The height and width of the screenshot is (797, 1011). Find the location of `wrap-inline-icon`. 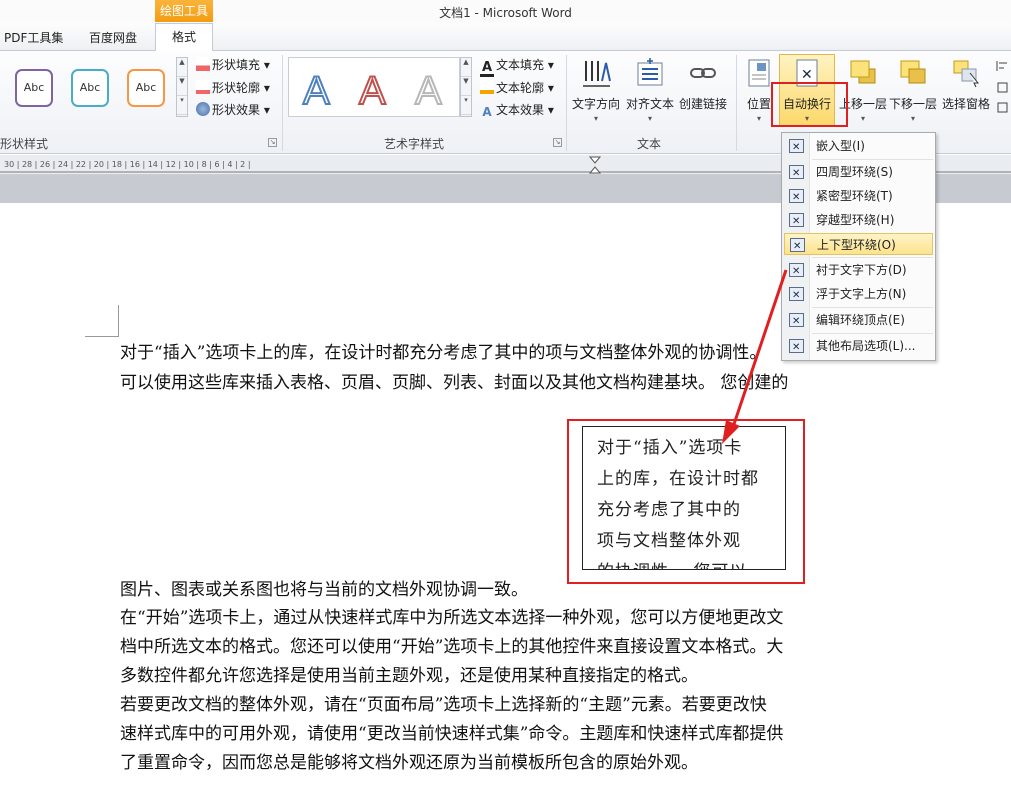

wrap-inline-icon is located at coordinates (796, 148).